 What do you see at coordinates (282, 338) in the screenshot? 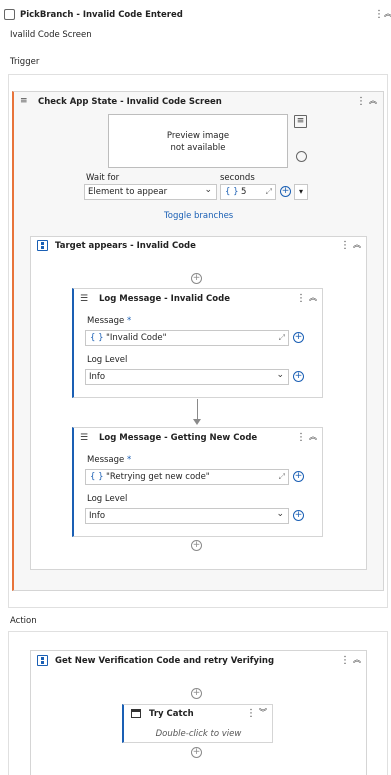
I see `message-expand-icon: ⤢` at bounding box center [282, 338].